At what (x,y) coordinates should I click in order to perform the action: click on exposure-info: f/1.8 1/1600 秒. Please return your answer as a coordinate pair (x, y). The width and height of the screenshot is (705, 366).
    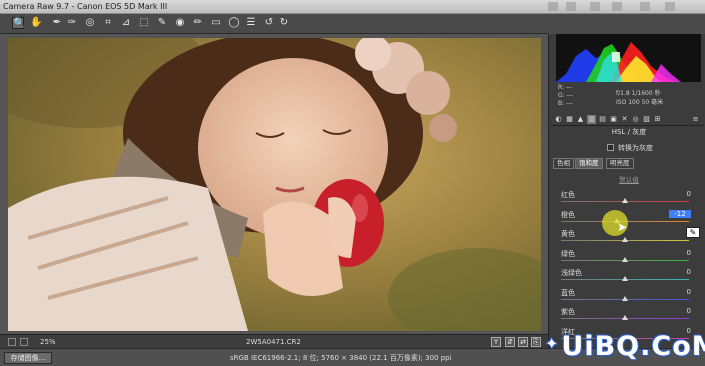
    Looking at the image, I should click on (638, 93).